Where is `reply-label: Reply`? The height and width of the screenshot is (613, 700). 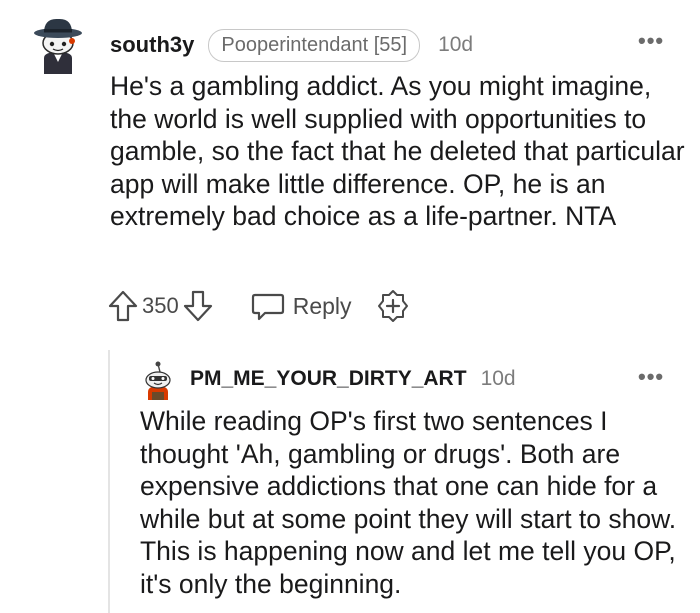 reply-label: Reply is located at coordinates (322, 305).